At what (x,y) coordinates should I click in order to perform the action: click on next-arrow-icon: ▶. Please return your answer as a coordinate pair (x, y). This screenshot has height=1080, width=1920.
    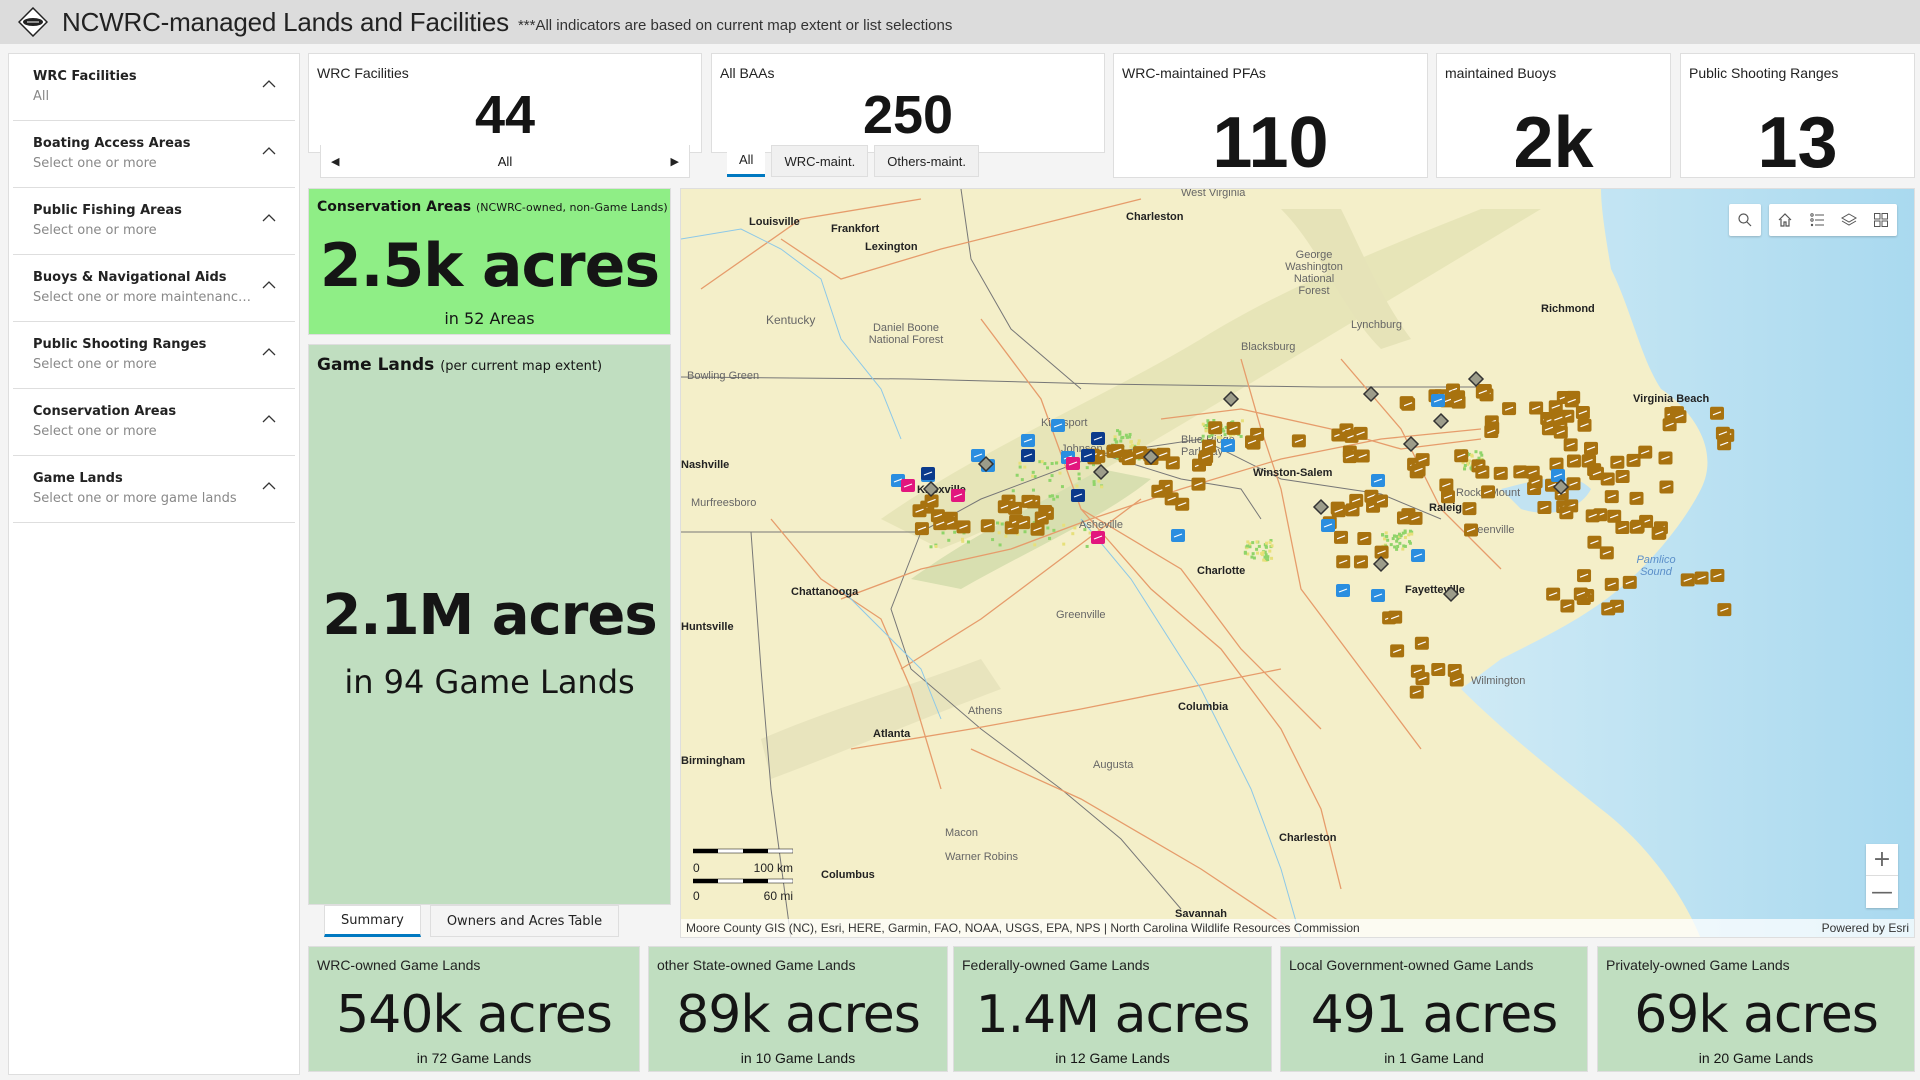
    Looking at the image, I should click on (675, 161).